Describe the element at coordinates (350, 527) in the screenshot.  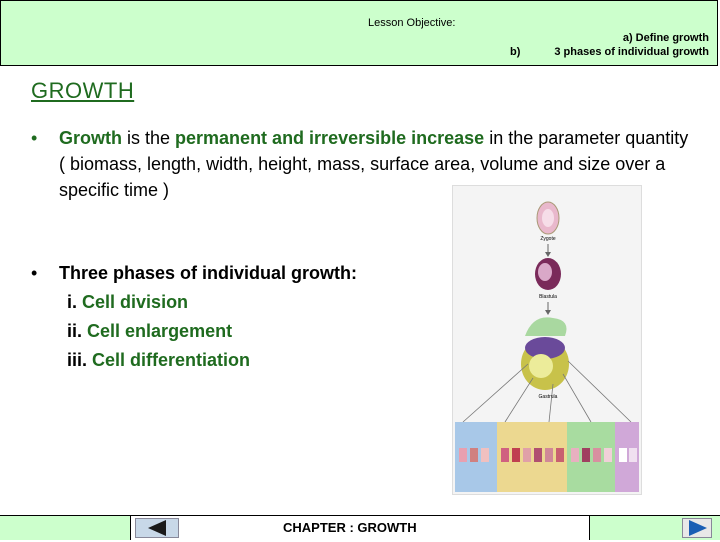
I see `chapter-label: CHAPTER : GROWTH` at that location.